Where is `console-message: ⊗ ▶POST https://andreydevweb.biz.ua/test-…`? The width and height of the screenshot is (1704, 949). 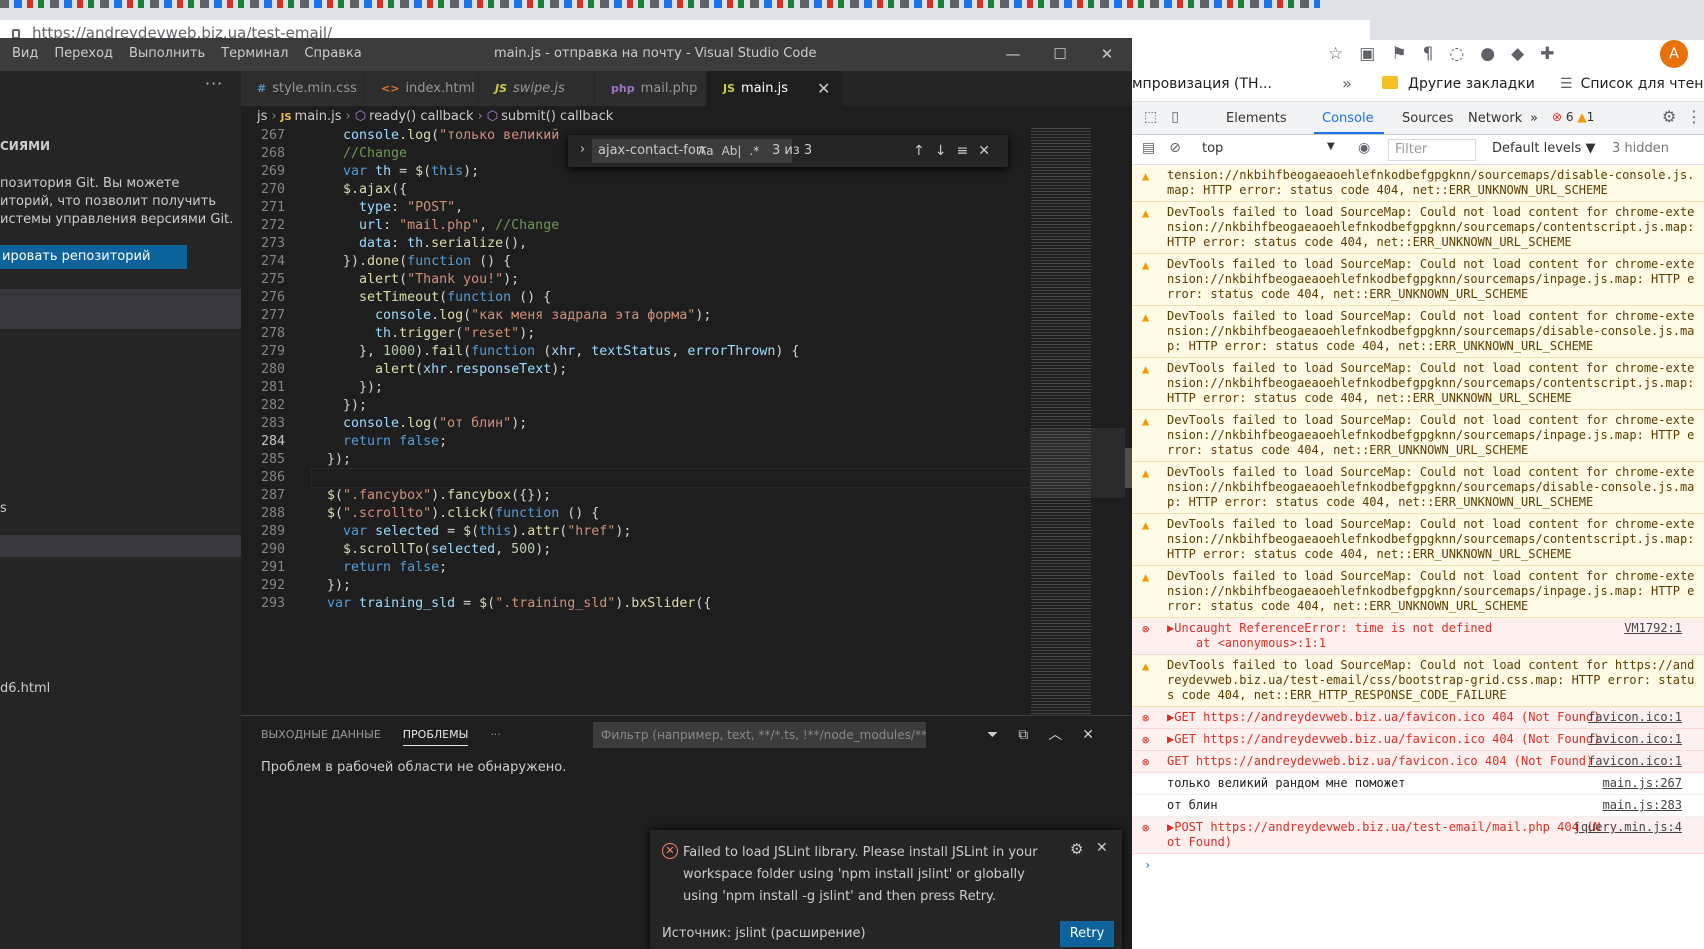
console-message: ⊗ ▶POST https://andreydevweb.biz.ua/test-… is located at coordinates (1418, 835).